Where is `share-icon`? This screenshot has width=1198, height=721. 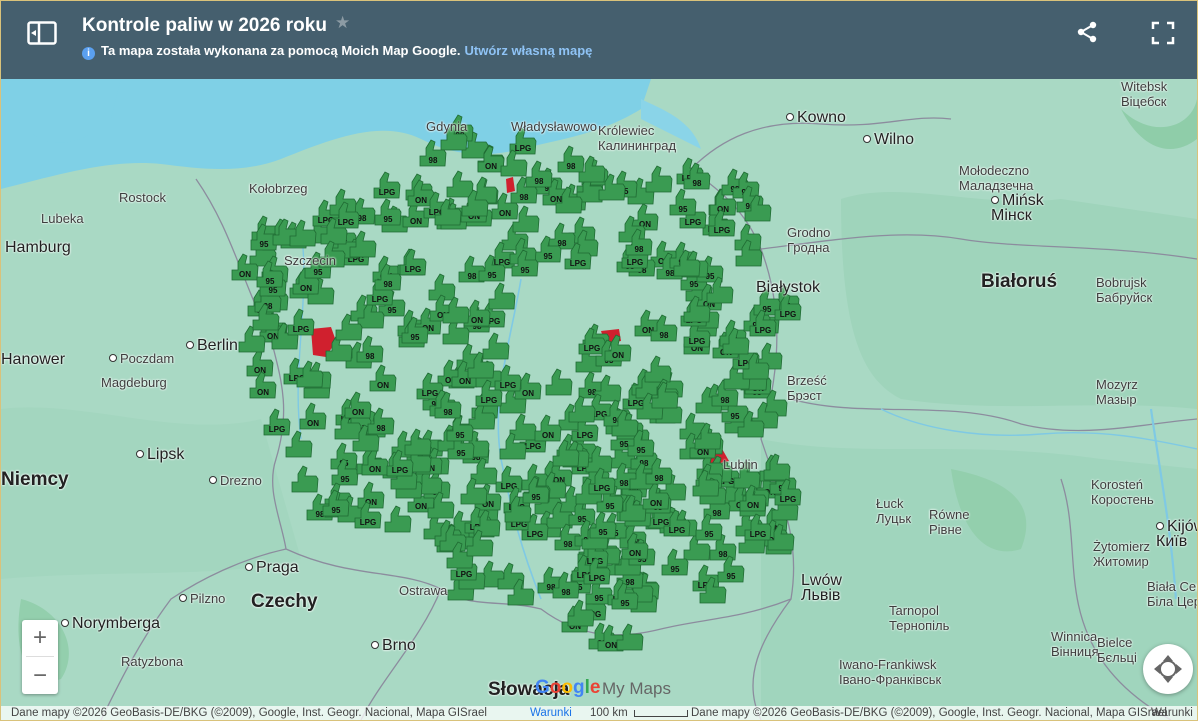 share-icon is located at coordinates (1087, 32).